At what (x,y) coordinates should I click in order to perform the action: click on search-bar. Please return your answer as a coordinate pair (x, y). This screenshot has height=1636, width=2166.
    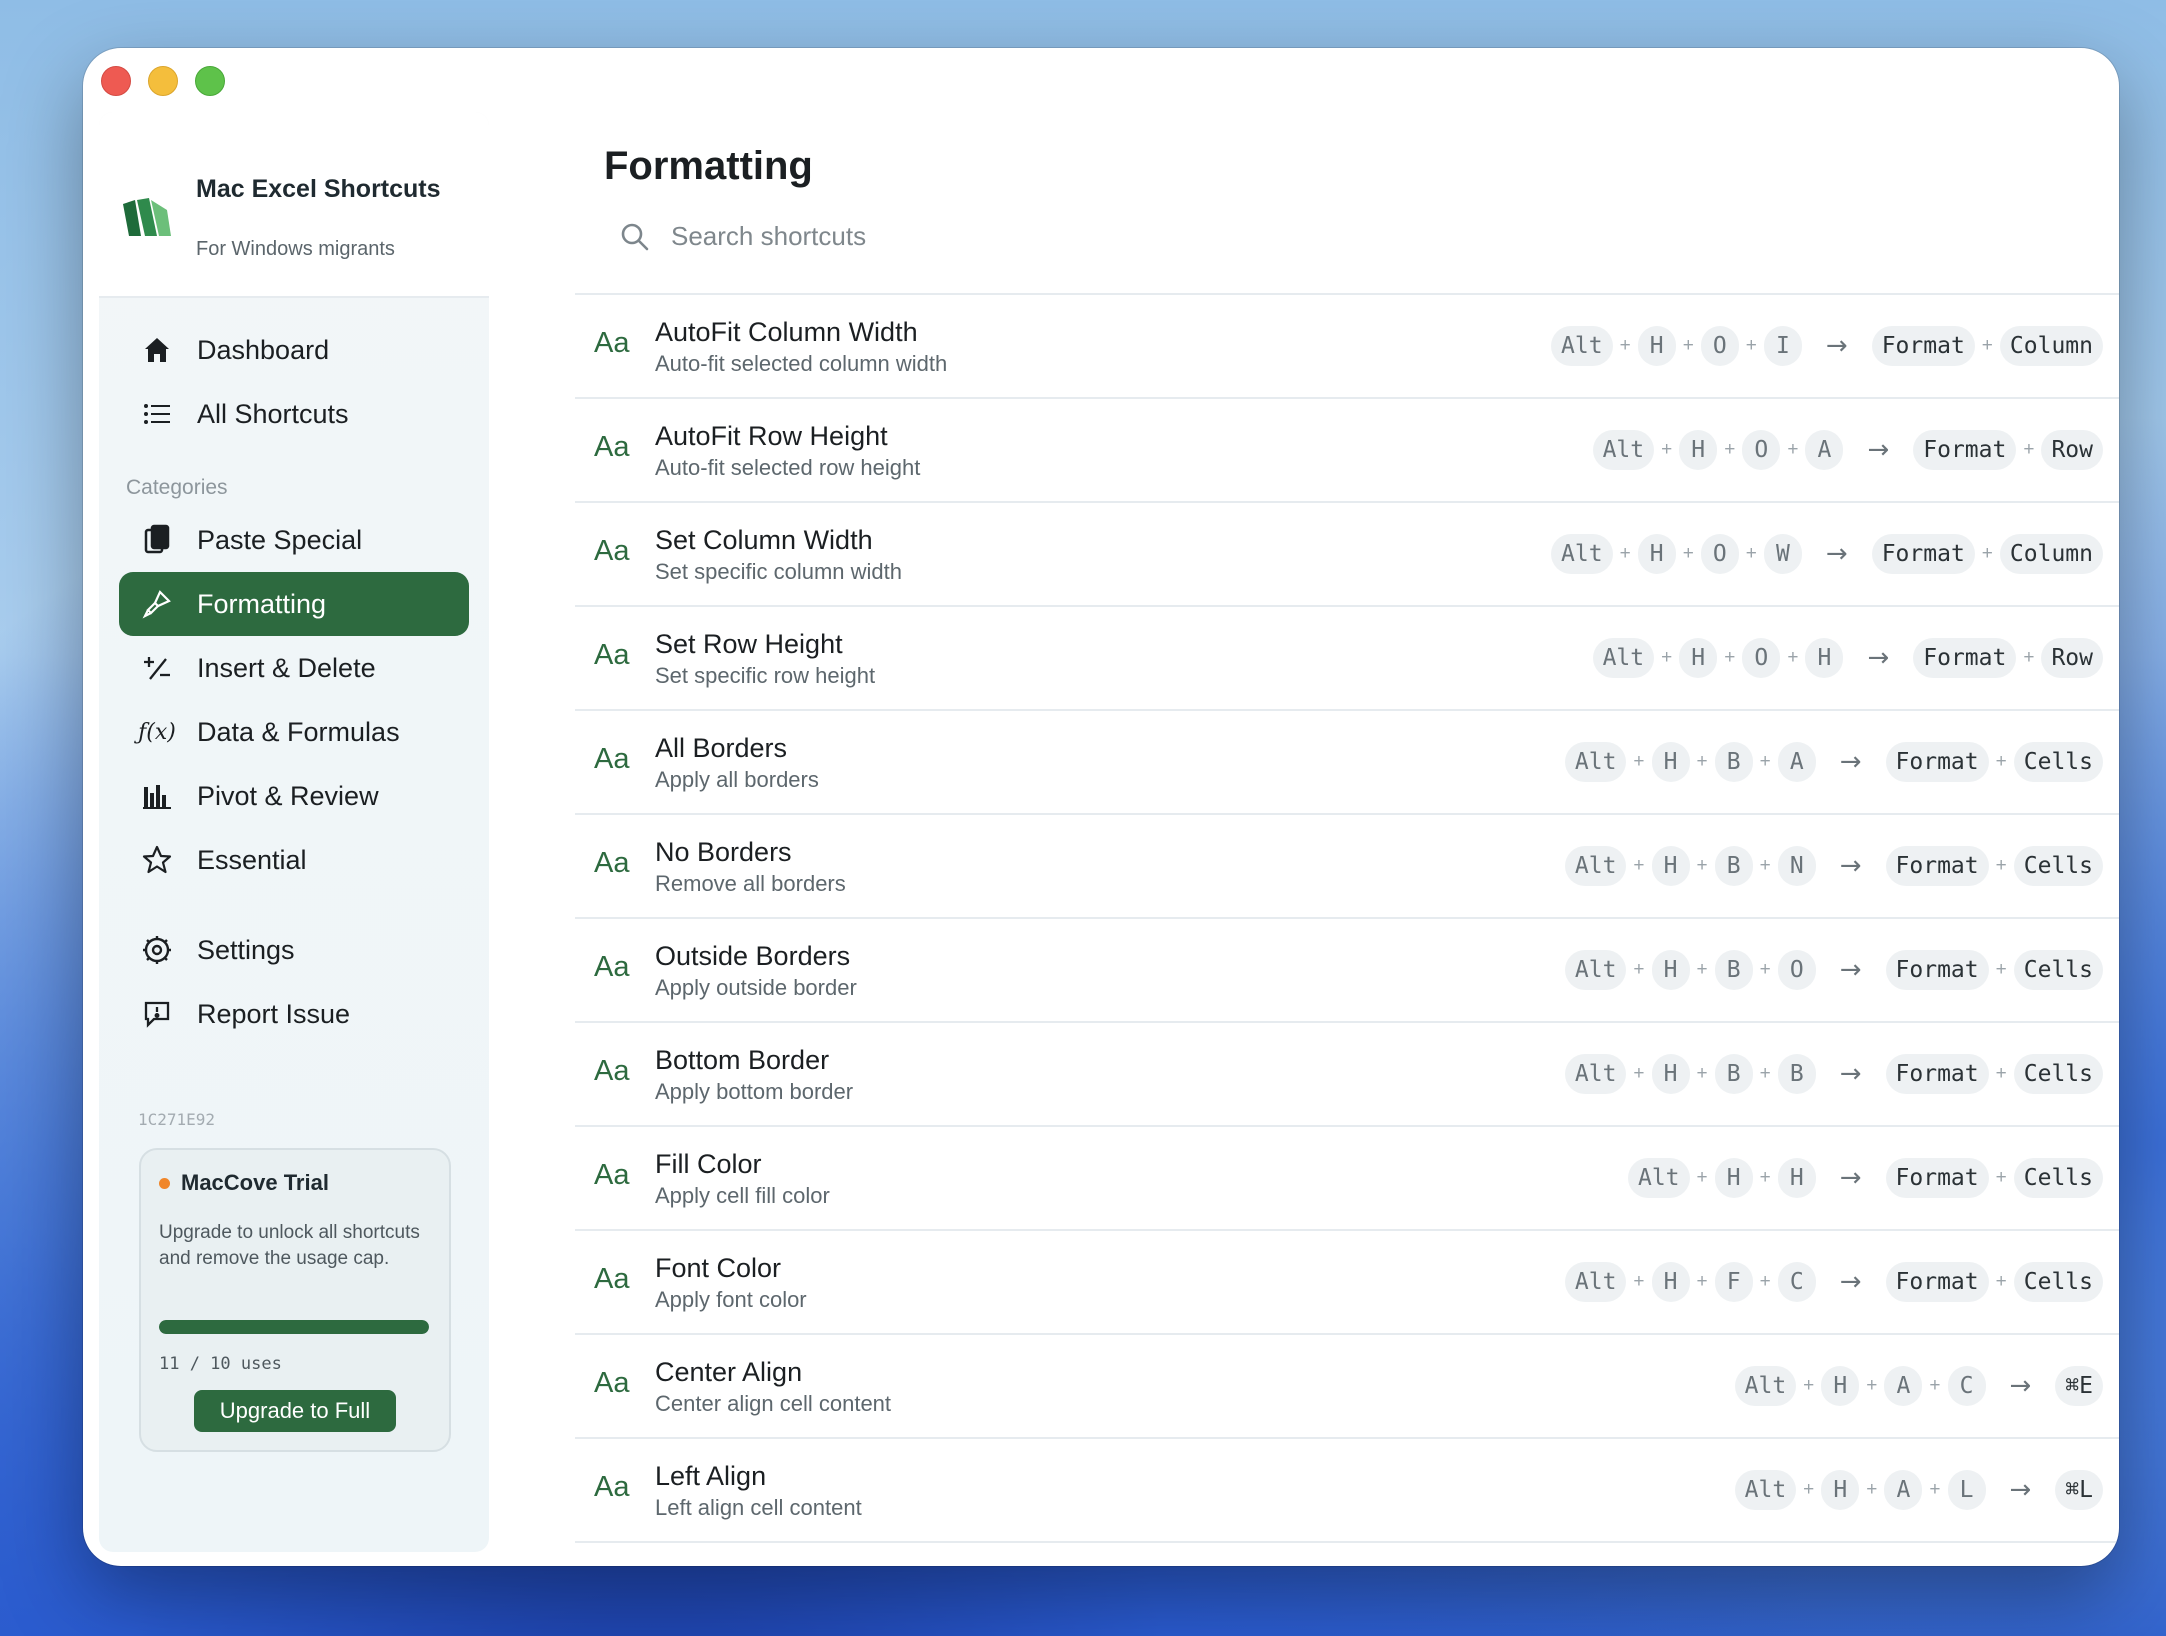
    Looking at the image, I should click on (946, 236).